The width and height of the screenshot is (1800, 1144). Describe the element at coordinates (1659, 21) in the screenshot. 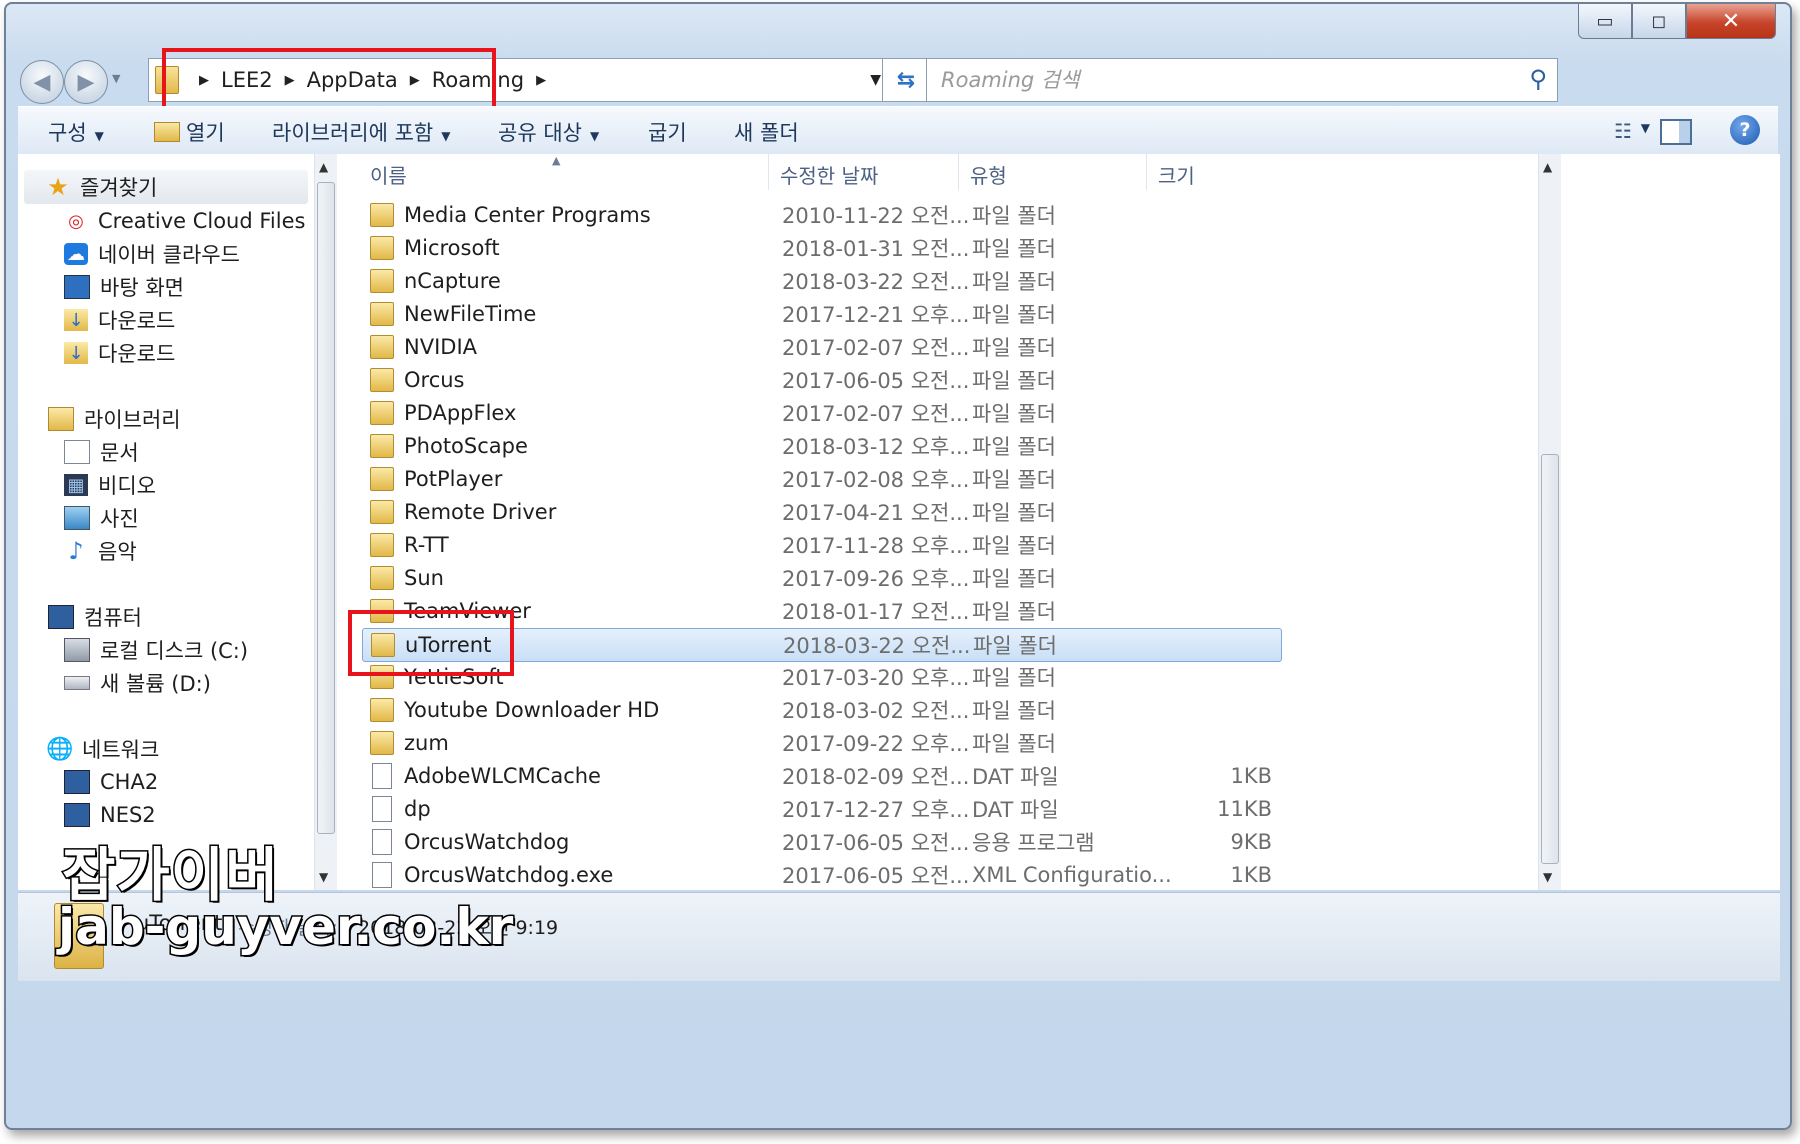

I see `maximize-button: ◻` at that location.